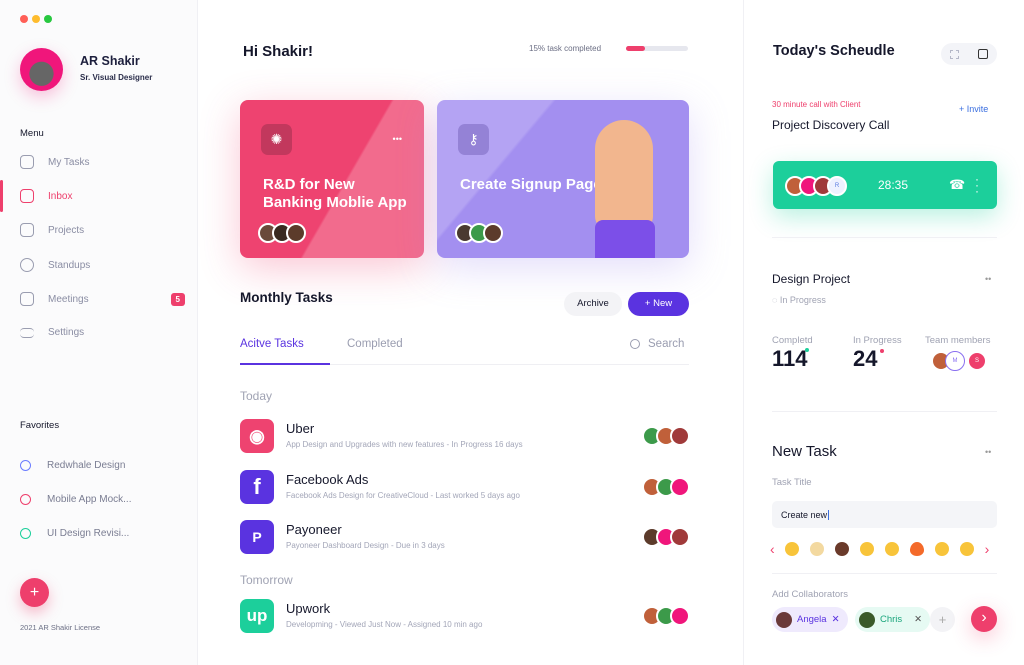 This screenshot has width=1024, height=665. I want to click on grinning-icon, so click(891, 549).